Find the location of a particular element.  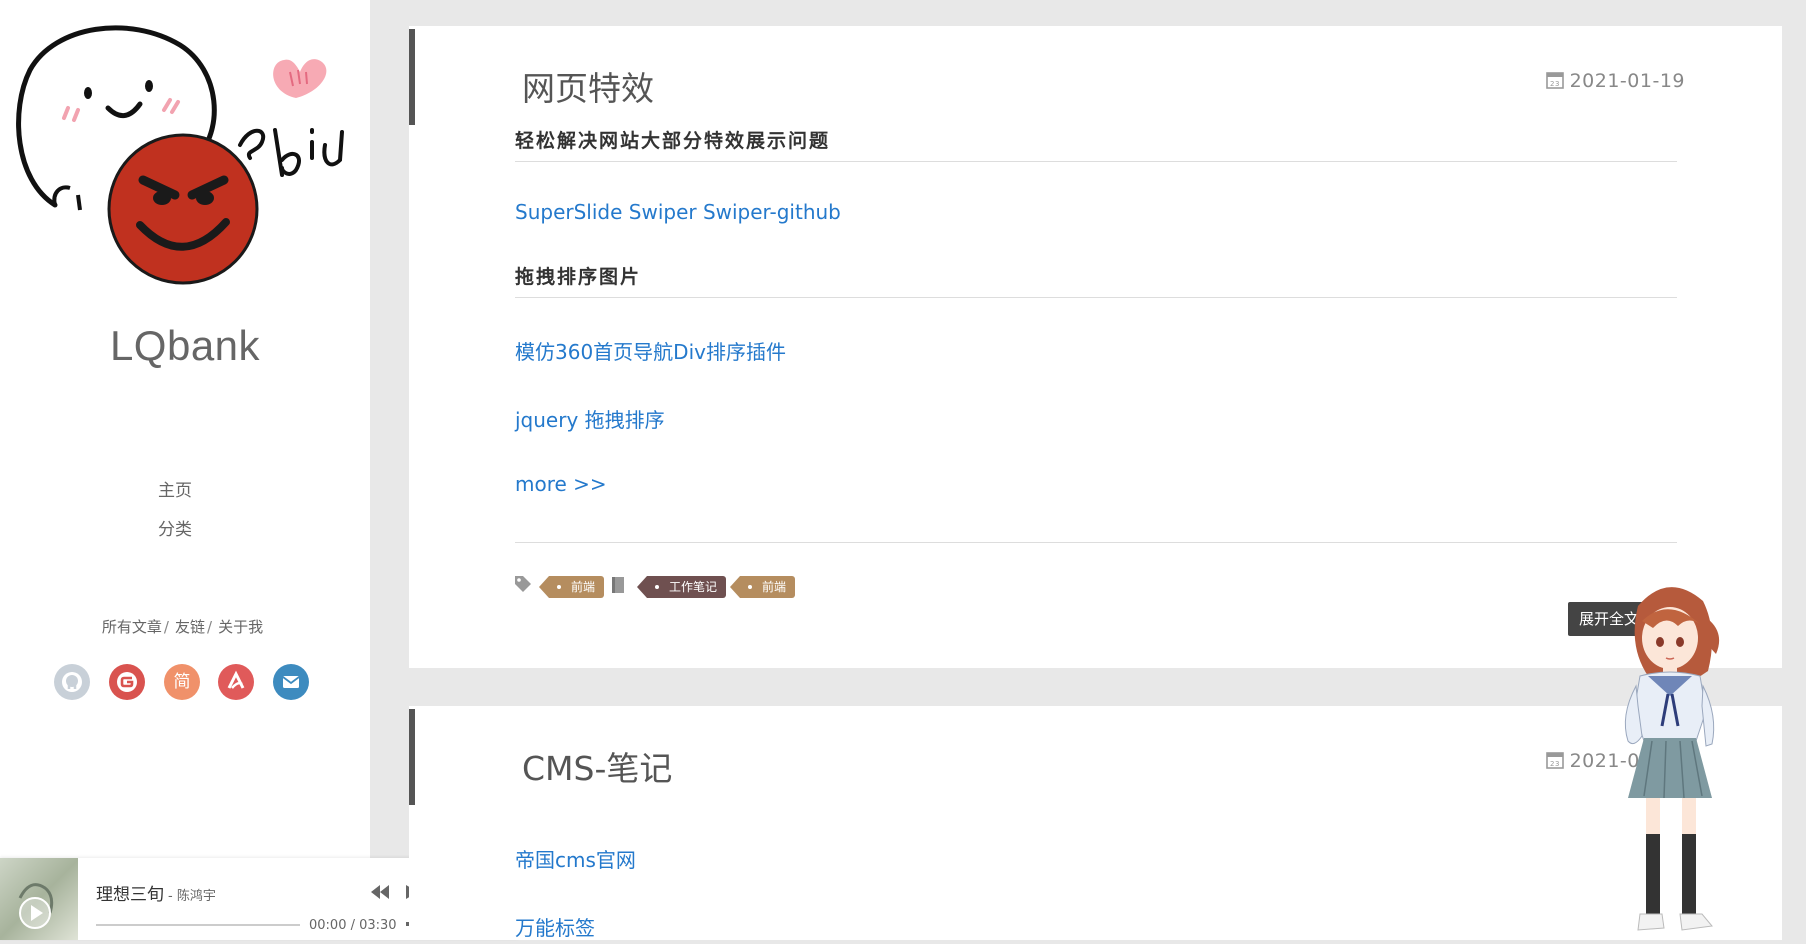

track-title: 理想三旬 is located at coordinates (130, 895).